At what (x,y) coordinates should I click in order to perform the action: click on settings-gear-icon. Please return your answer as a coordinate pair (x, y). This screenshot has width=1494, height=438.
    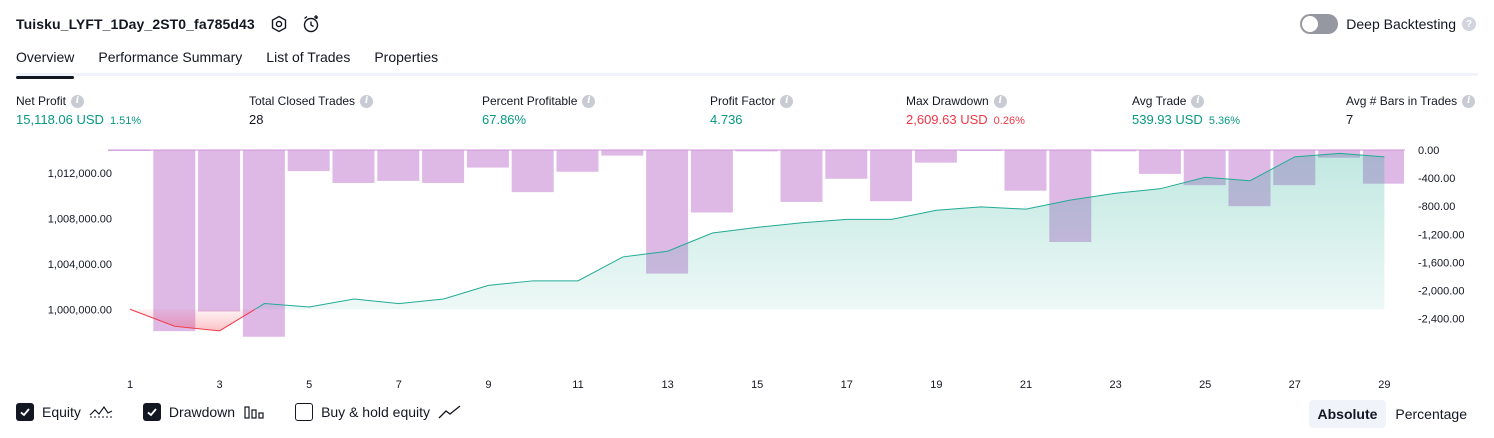
    Looking at the image, I should click on (279, 24).